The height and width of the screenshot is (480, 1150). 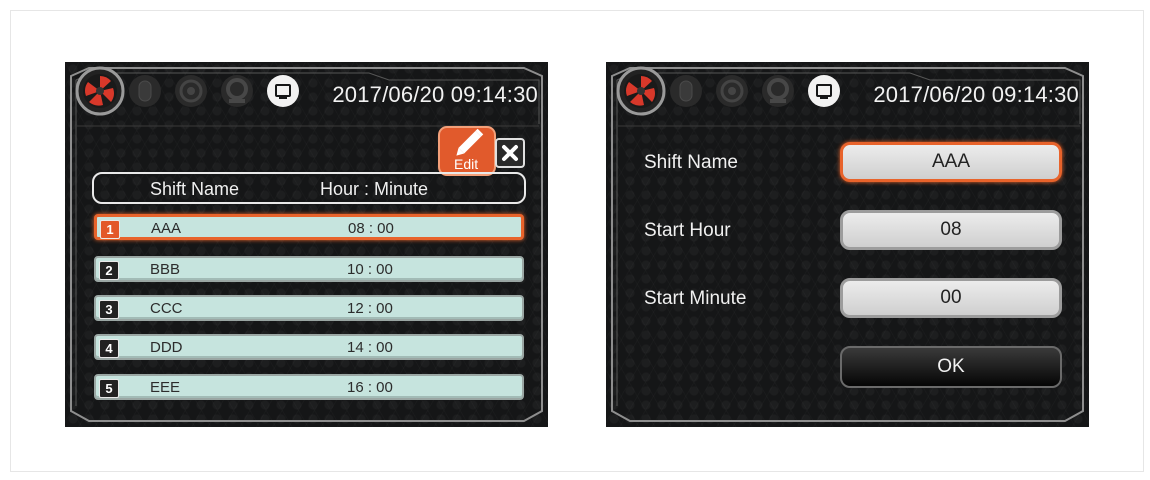 I want to click on start-hour-label: Start Hour, so click(x=687, y=230).